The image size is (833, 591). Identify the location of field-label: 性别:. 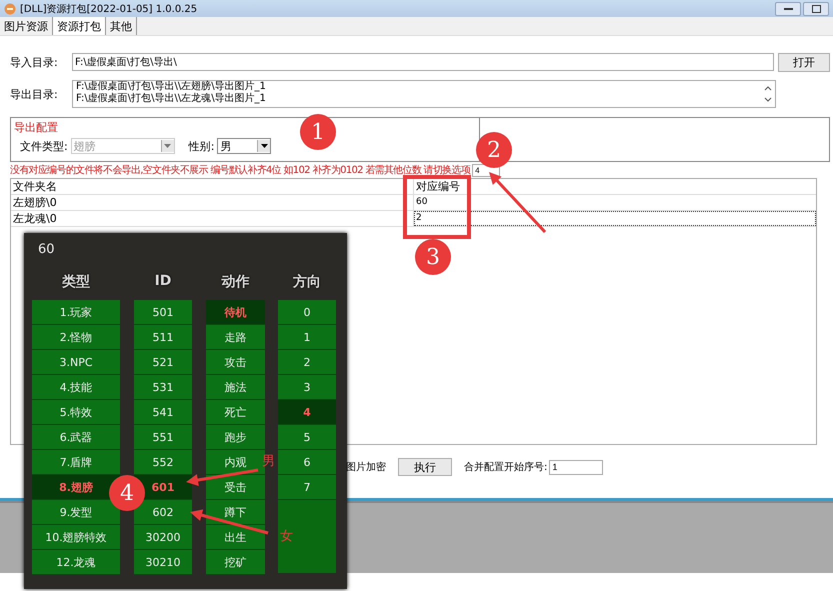
(201, 146).